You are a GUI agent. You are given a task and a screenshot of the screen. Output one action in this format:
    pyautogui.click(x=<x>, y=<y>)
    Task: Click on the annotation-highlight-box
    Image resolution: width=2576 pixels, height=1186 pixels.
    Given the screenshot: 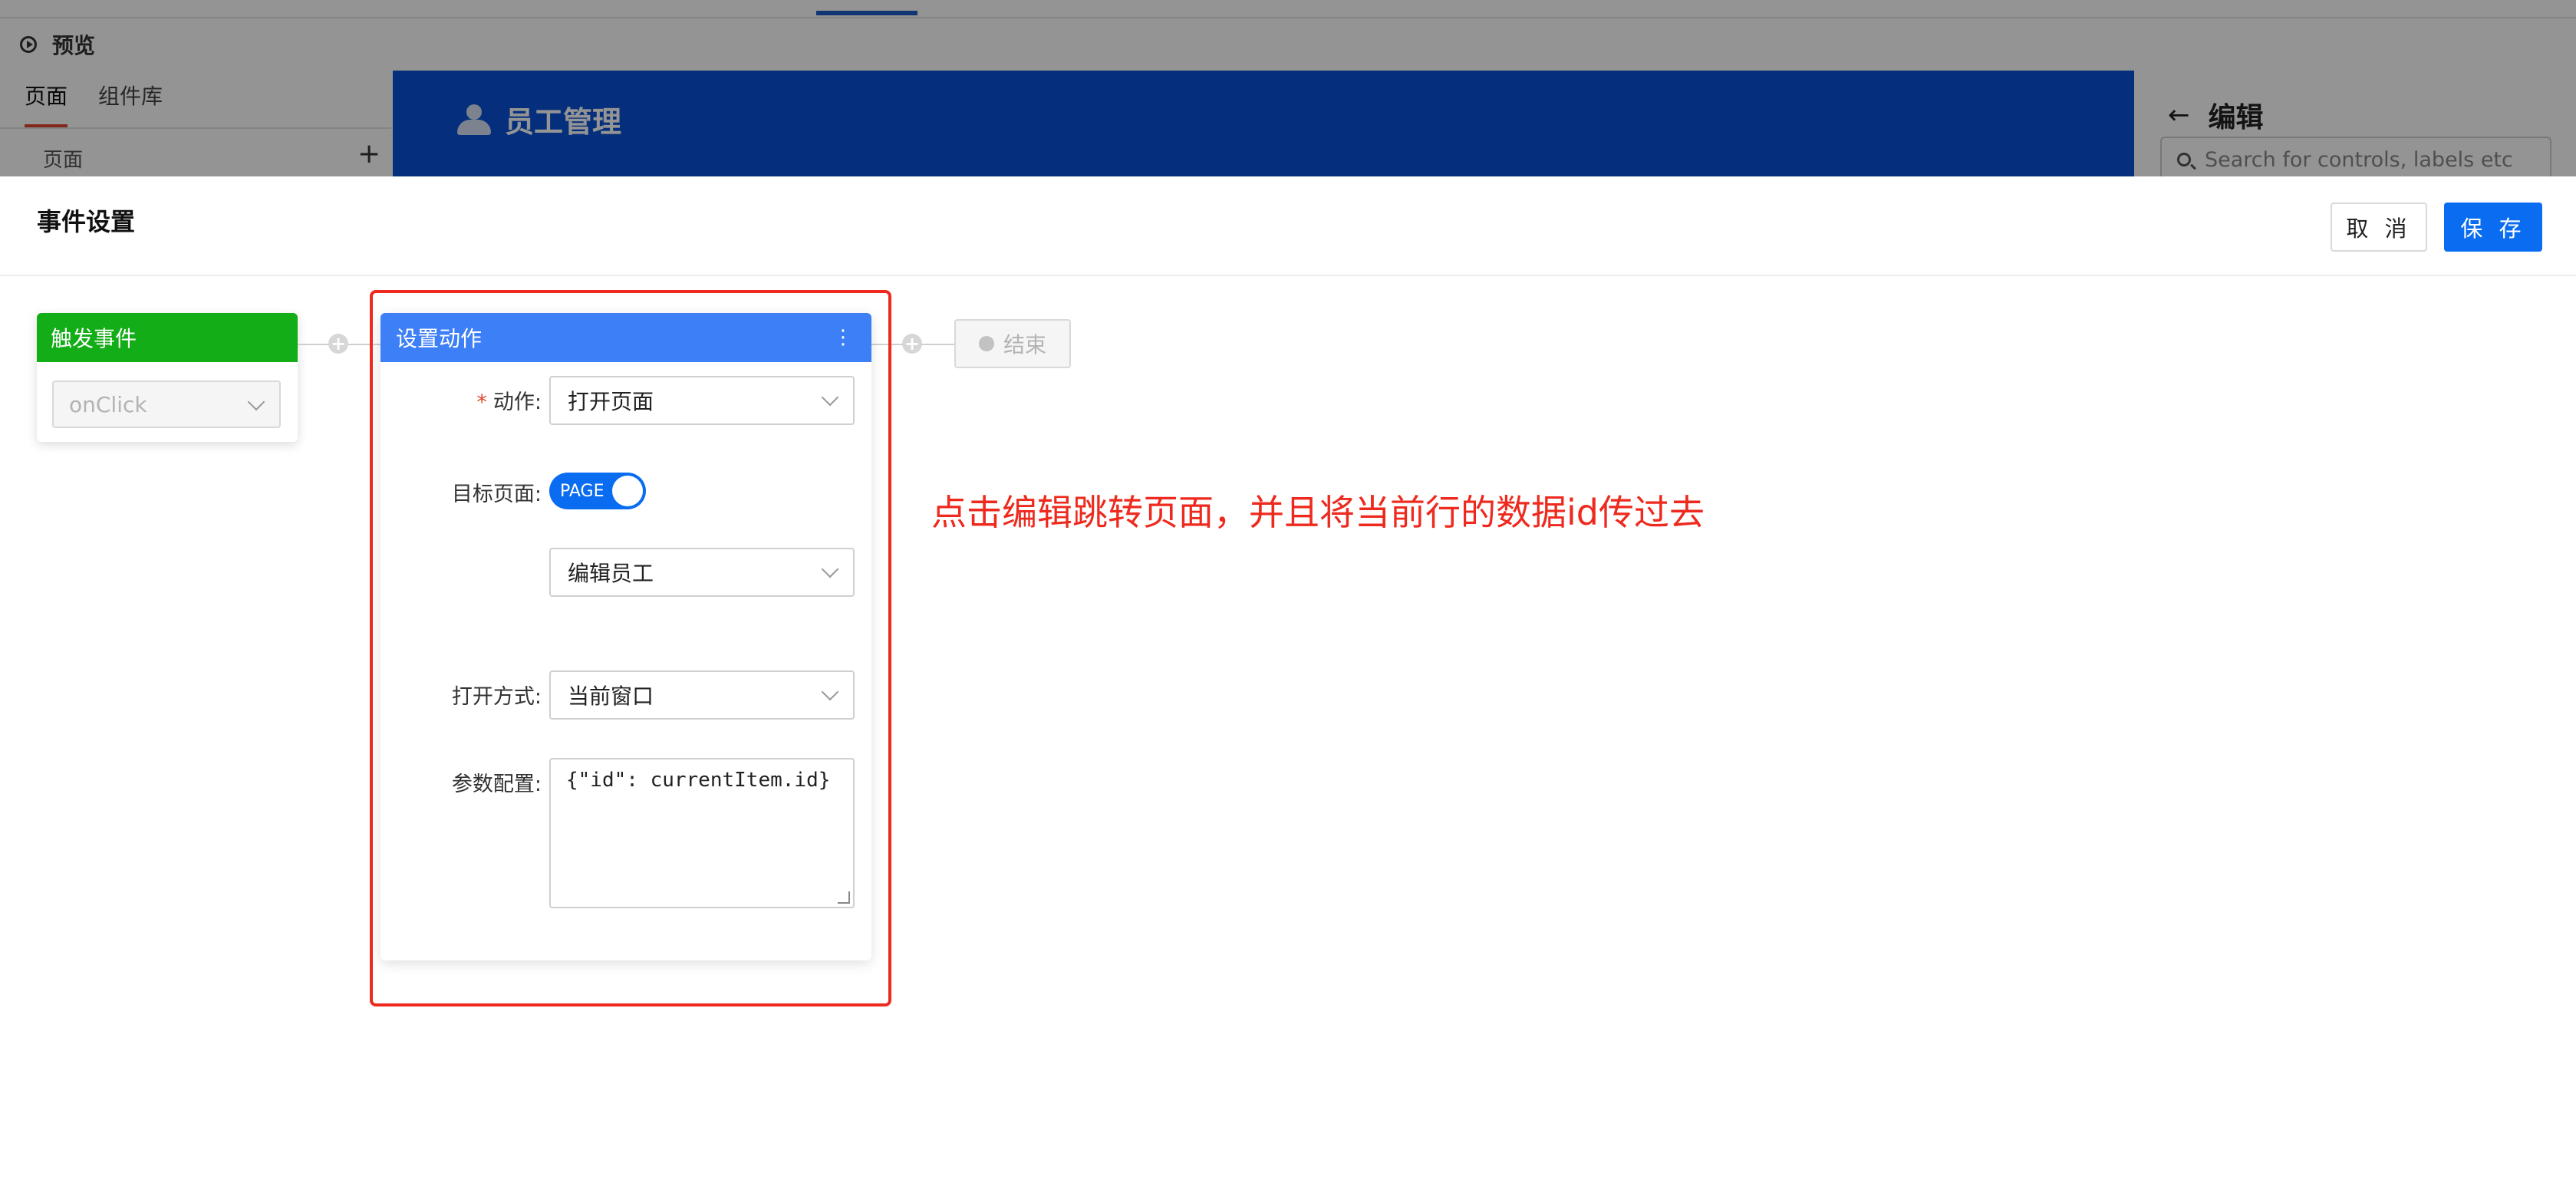 What is the action you would take?
    pyautogui.click(x=630, y=648)
    